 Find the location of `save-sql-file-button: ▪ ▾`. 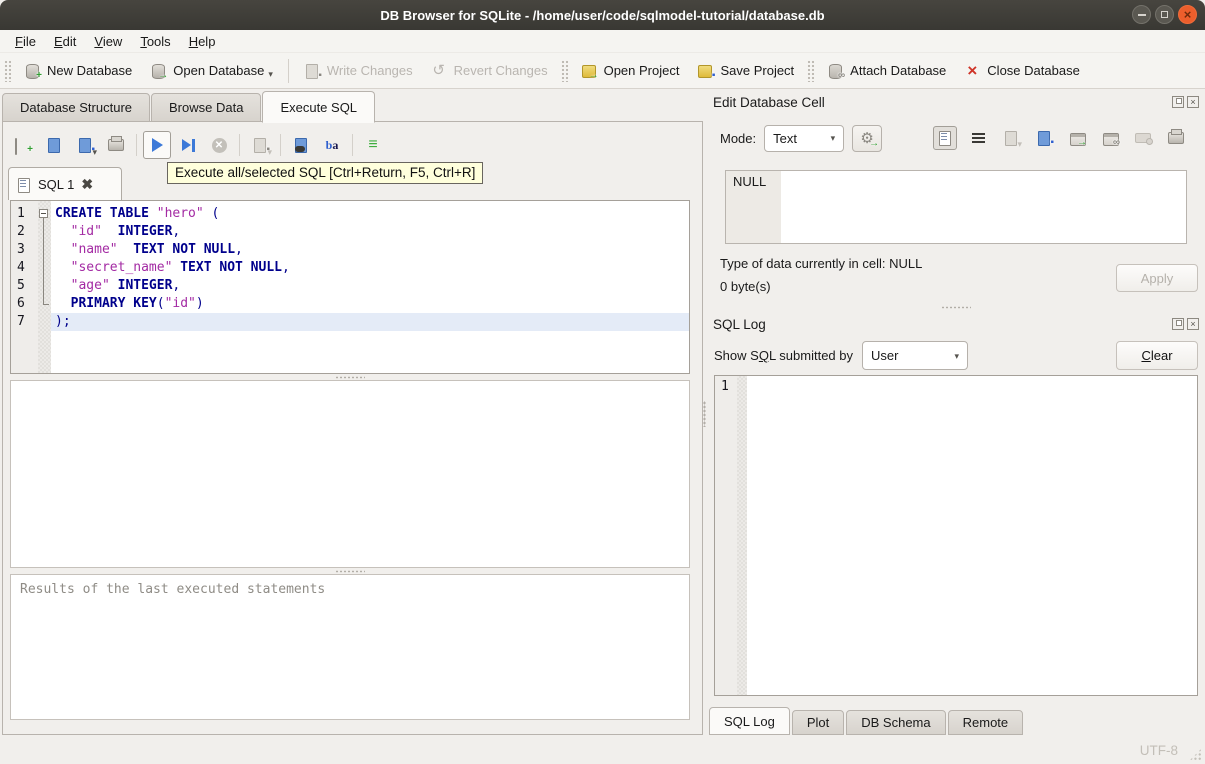

save-sql-file-button: ▪ ▾ is located at coordinates (85, 145).